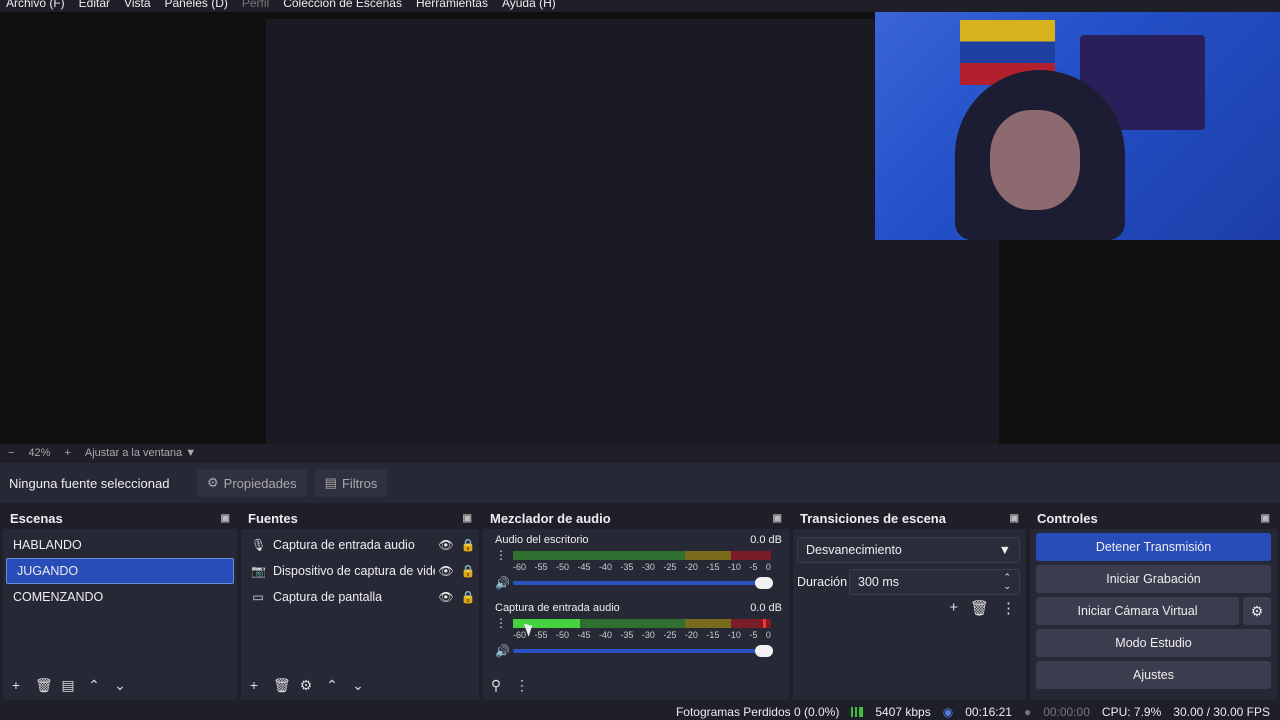 This screenshot has width=1280, height=720. Describe the element at coordinates (1137, 611) in the screenshot. I see `start-virtual-camera-button: Iniciar Cámara Virtual` at that location.